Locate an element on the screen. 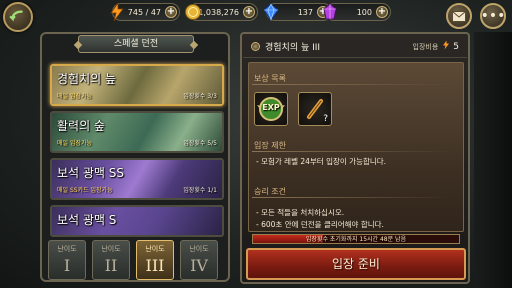 The image size is (512, 288). gold-coin-icon is located at coordinates (193, 12).